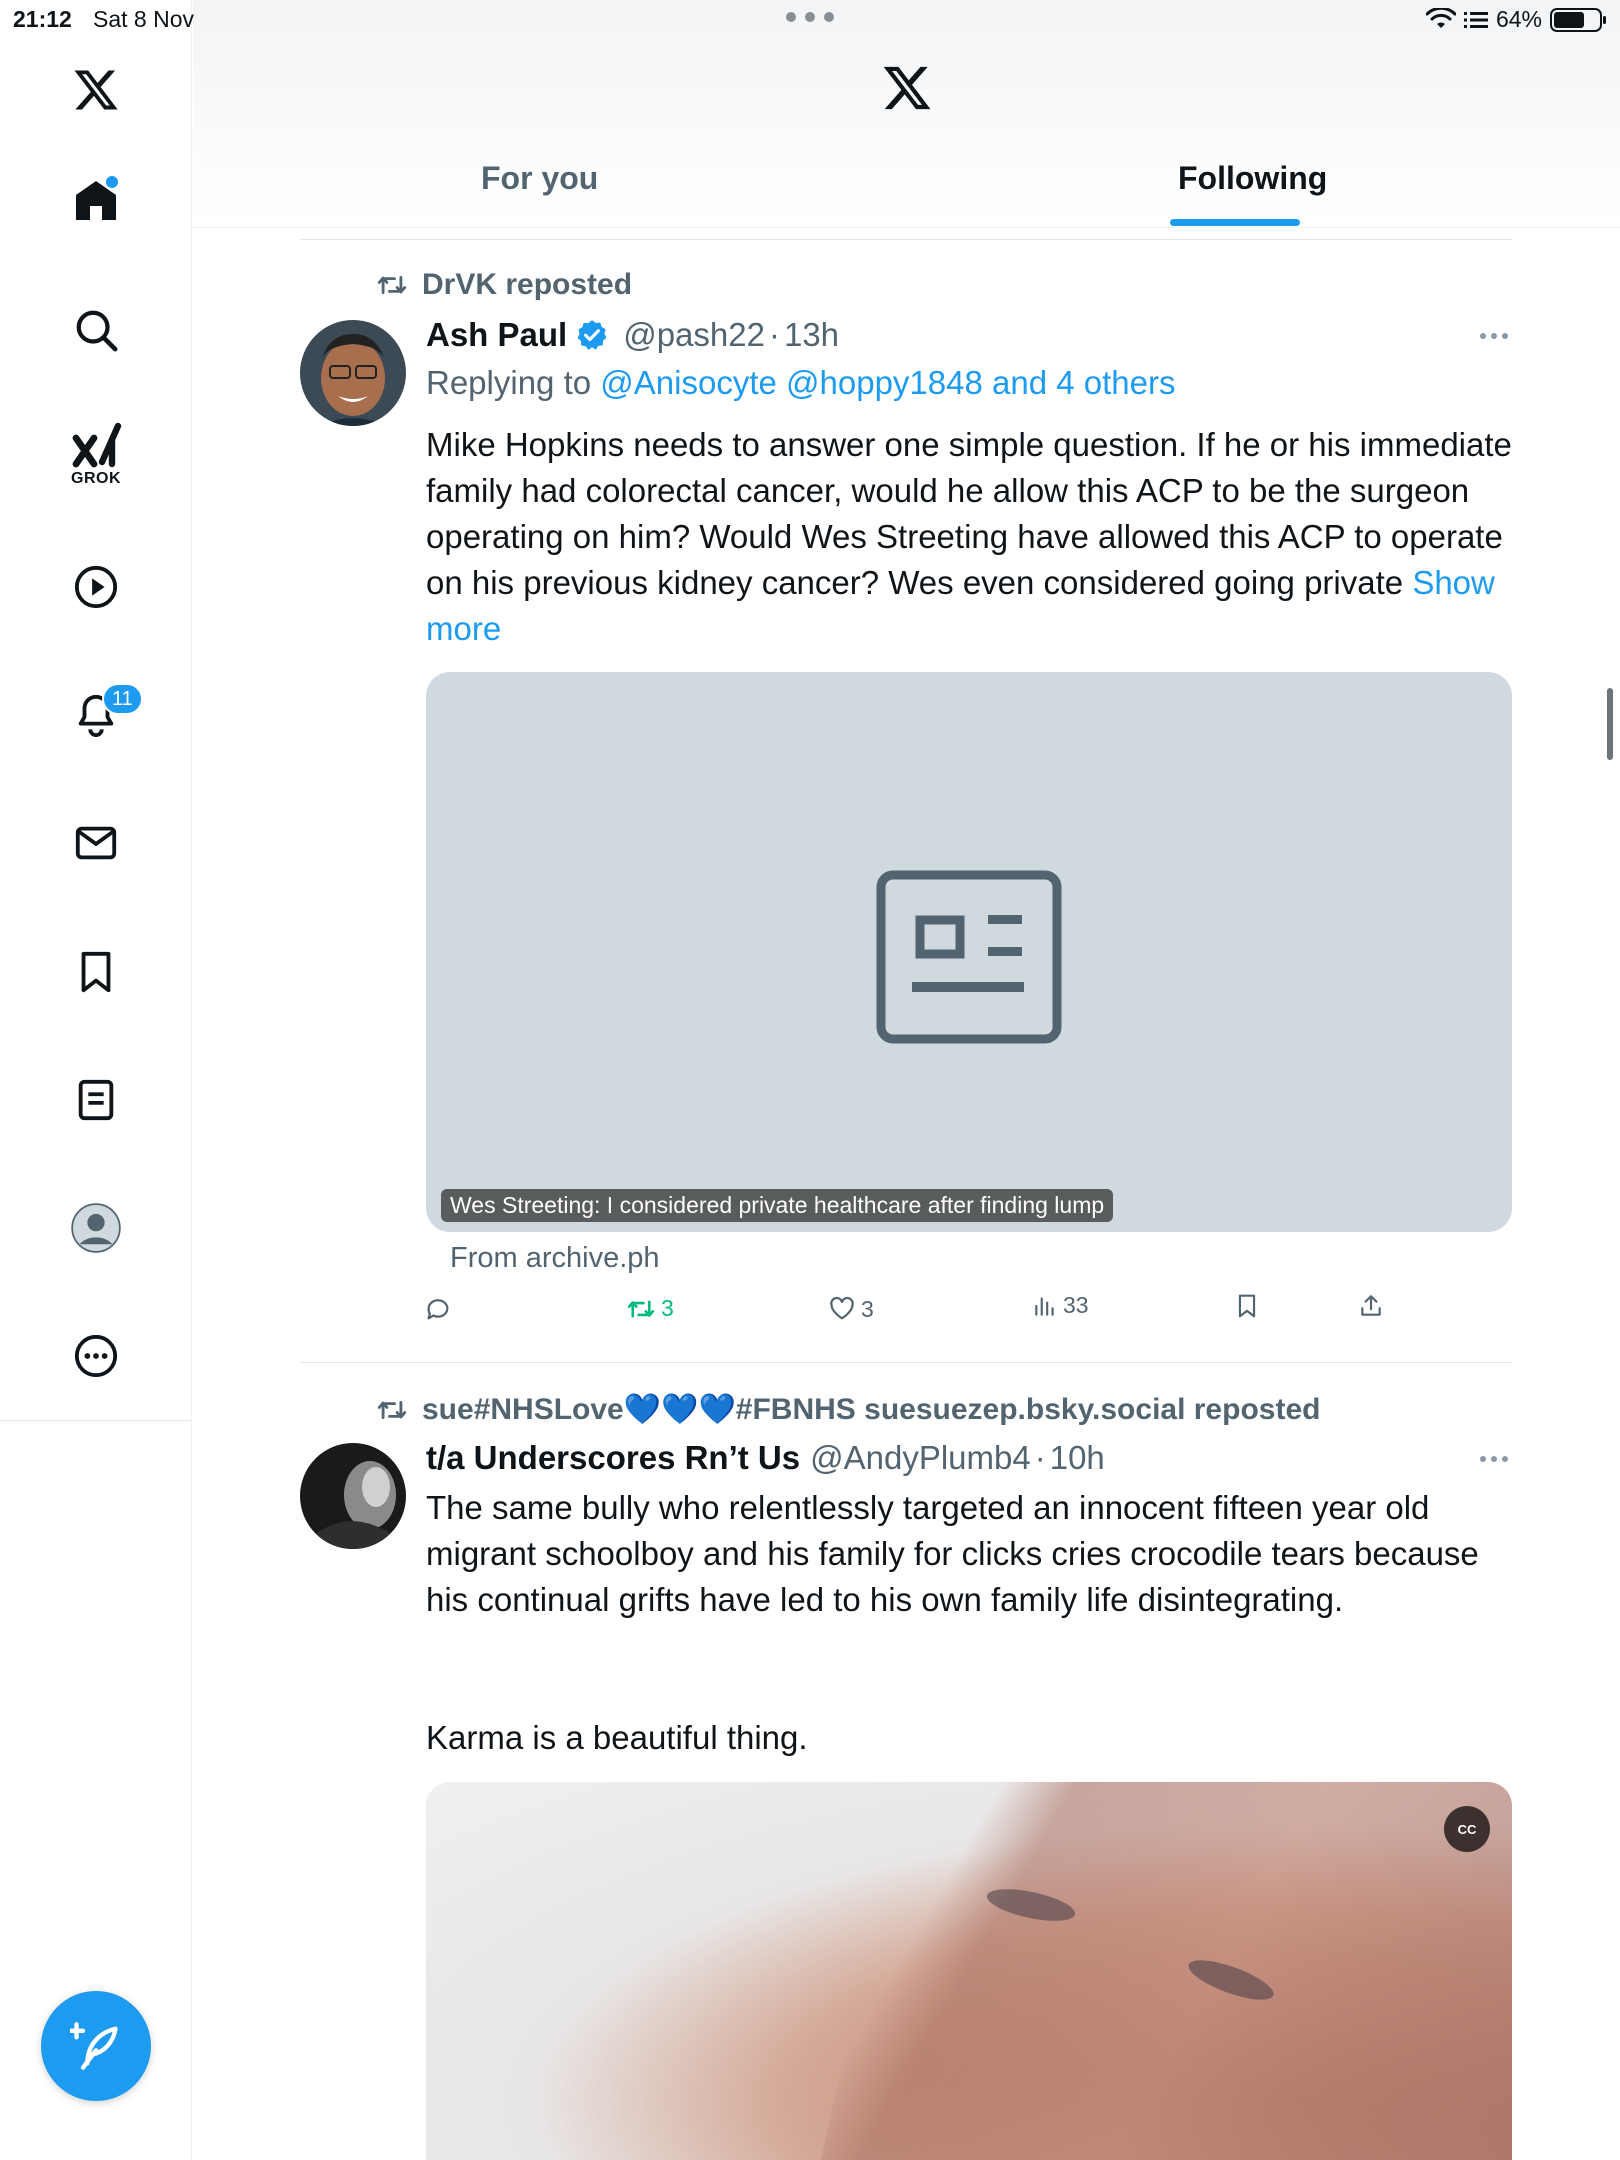 The height and width of the screenshot is (2160, 1620). I want to click on views-count: 33, so click(1076, 1305).